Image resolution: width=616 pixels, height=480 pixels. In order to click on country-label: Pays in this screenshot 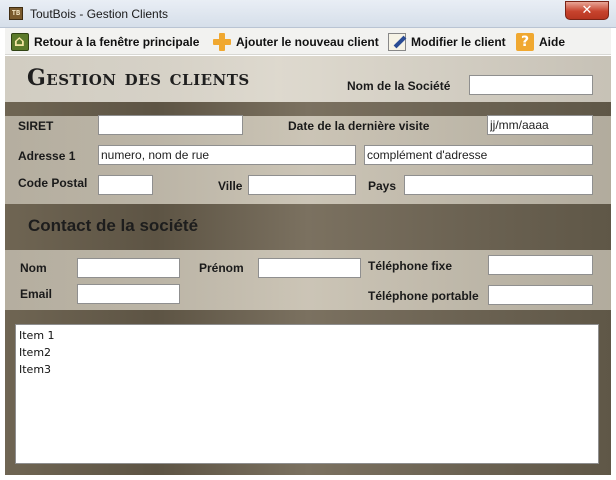, I will do `click(382, 186)`.